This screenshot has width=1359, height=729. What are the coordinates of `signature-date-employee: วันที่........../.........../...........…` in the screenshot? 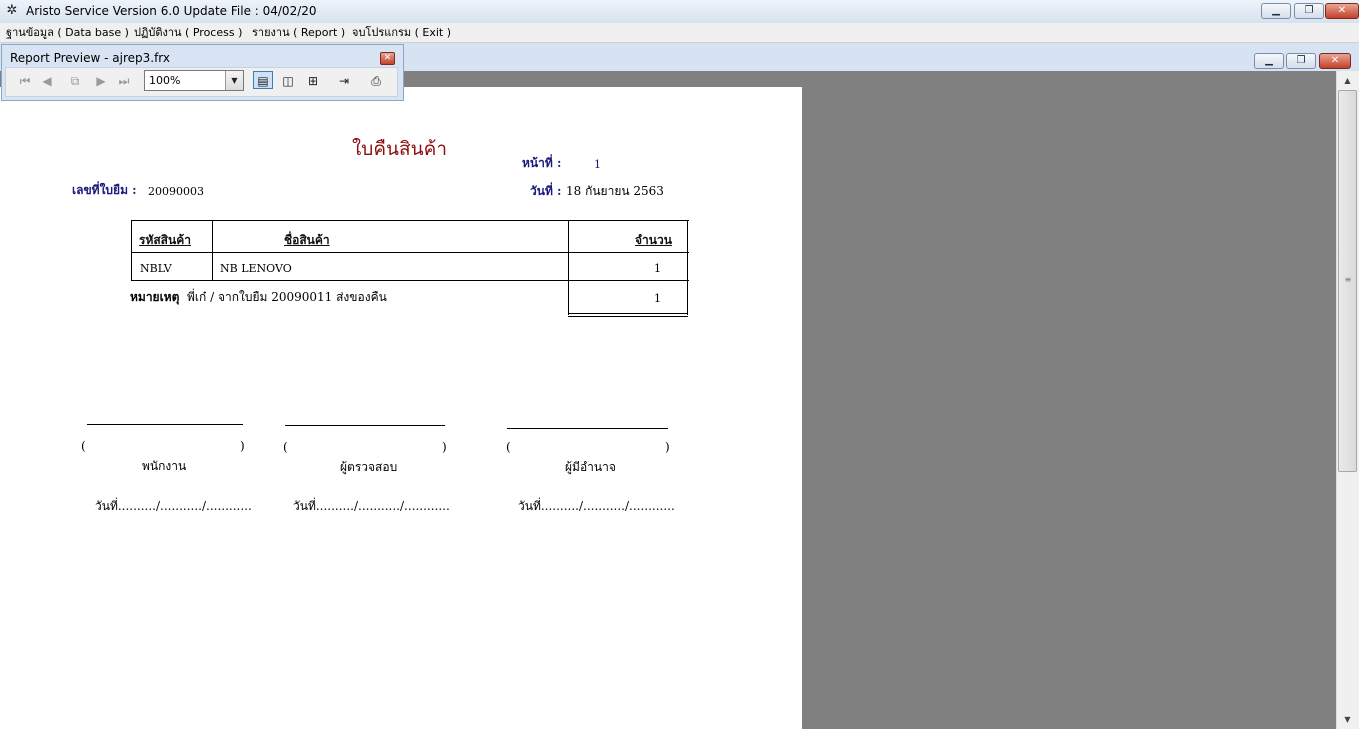 It's located at (173, 506).